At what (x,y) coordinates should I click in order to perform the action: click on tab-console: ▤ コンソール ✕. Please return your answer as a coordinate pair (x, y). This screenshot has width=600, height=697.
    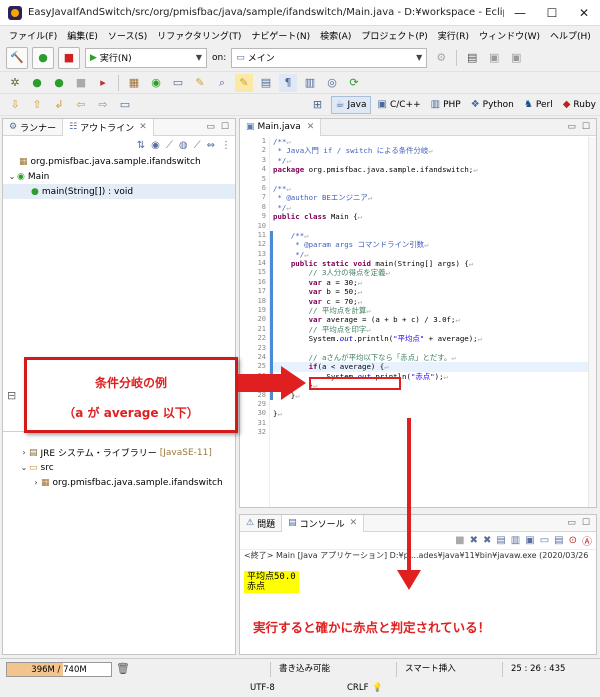
    Looking at the image, I should click on (323, 523).